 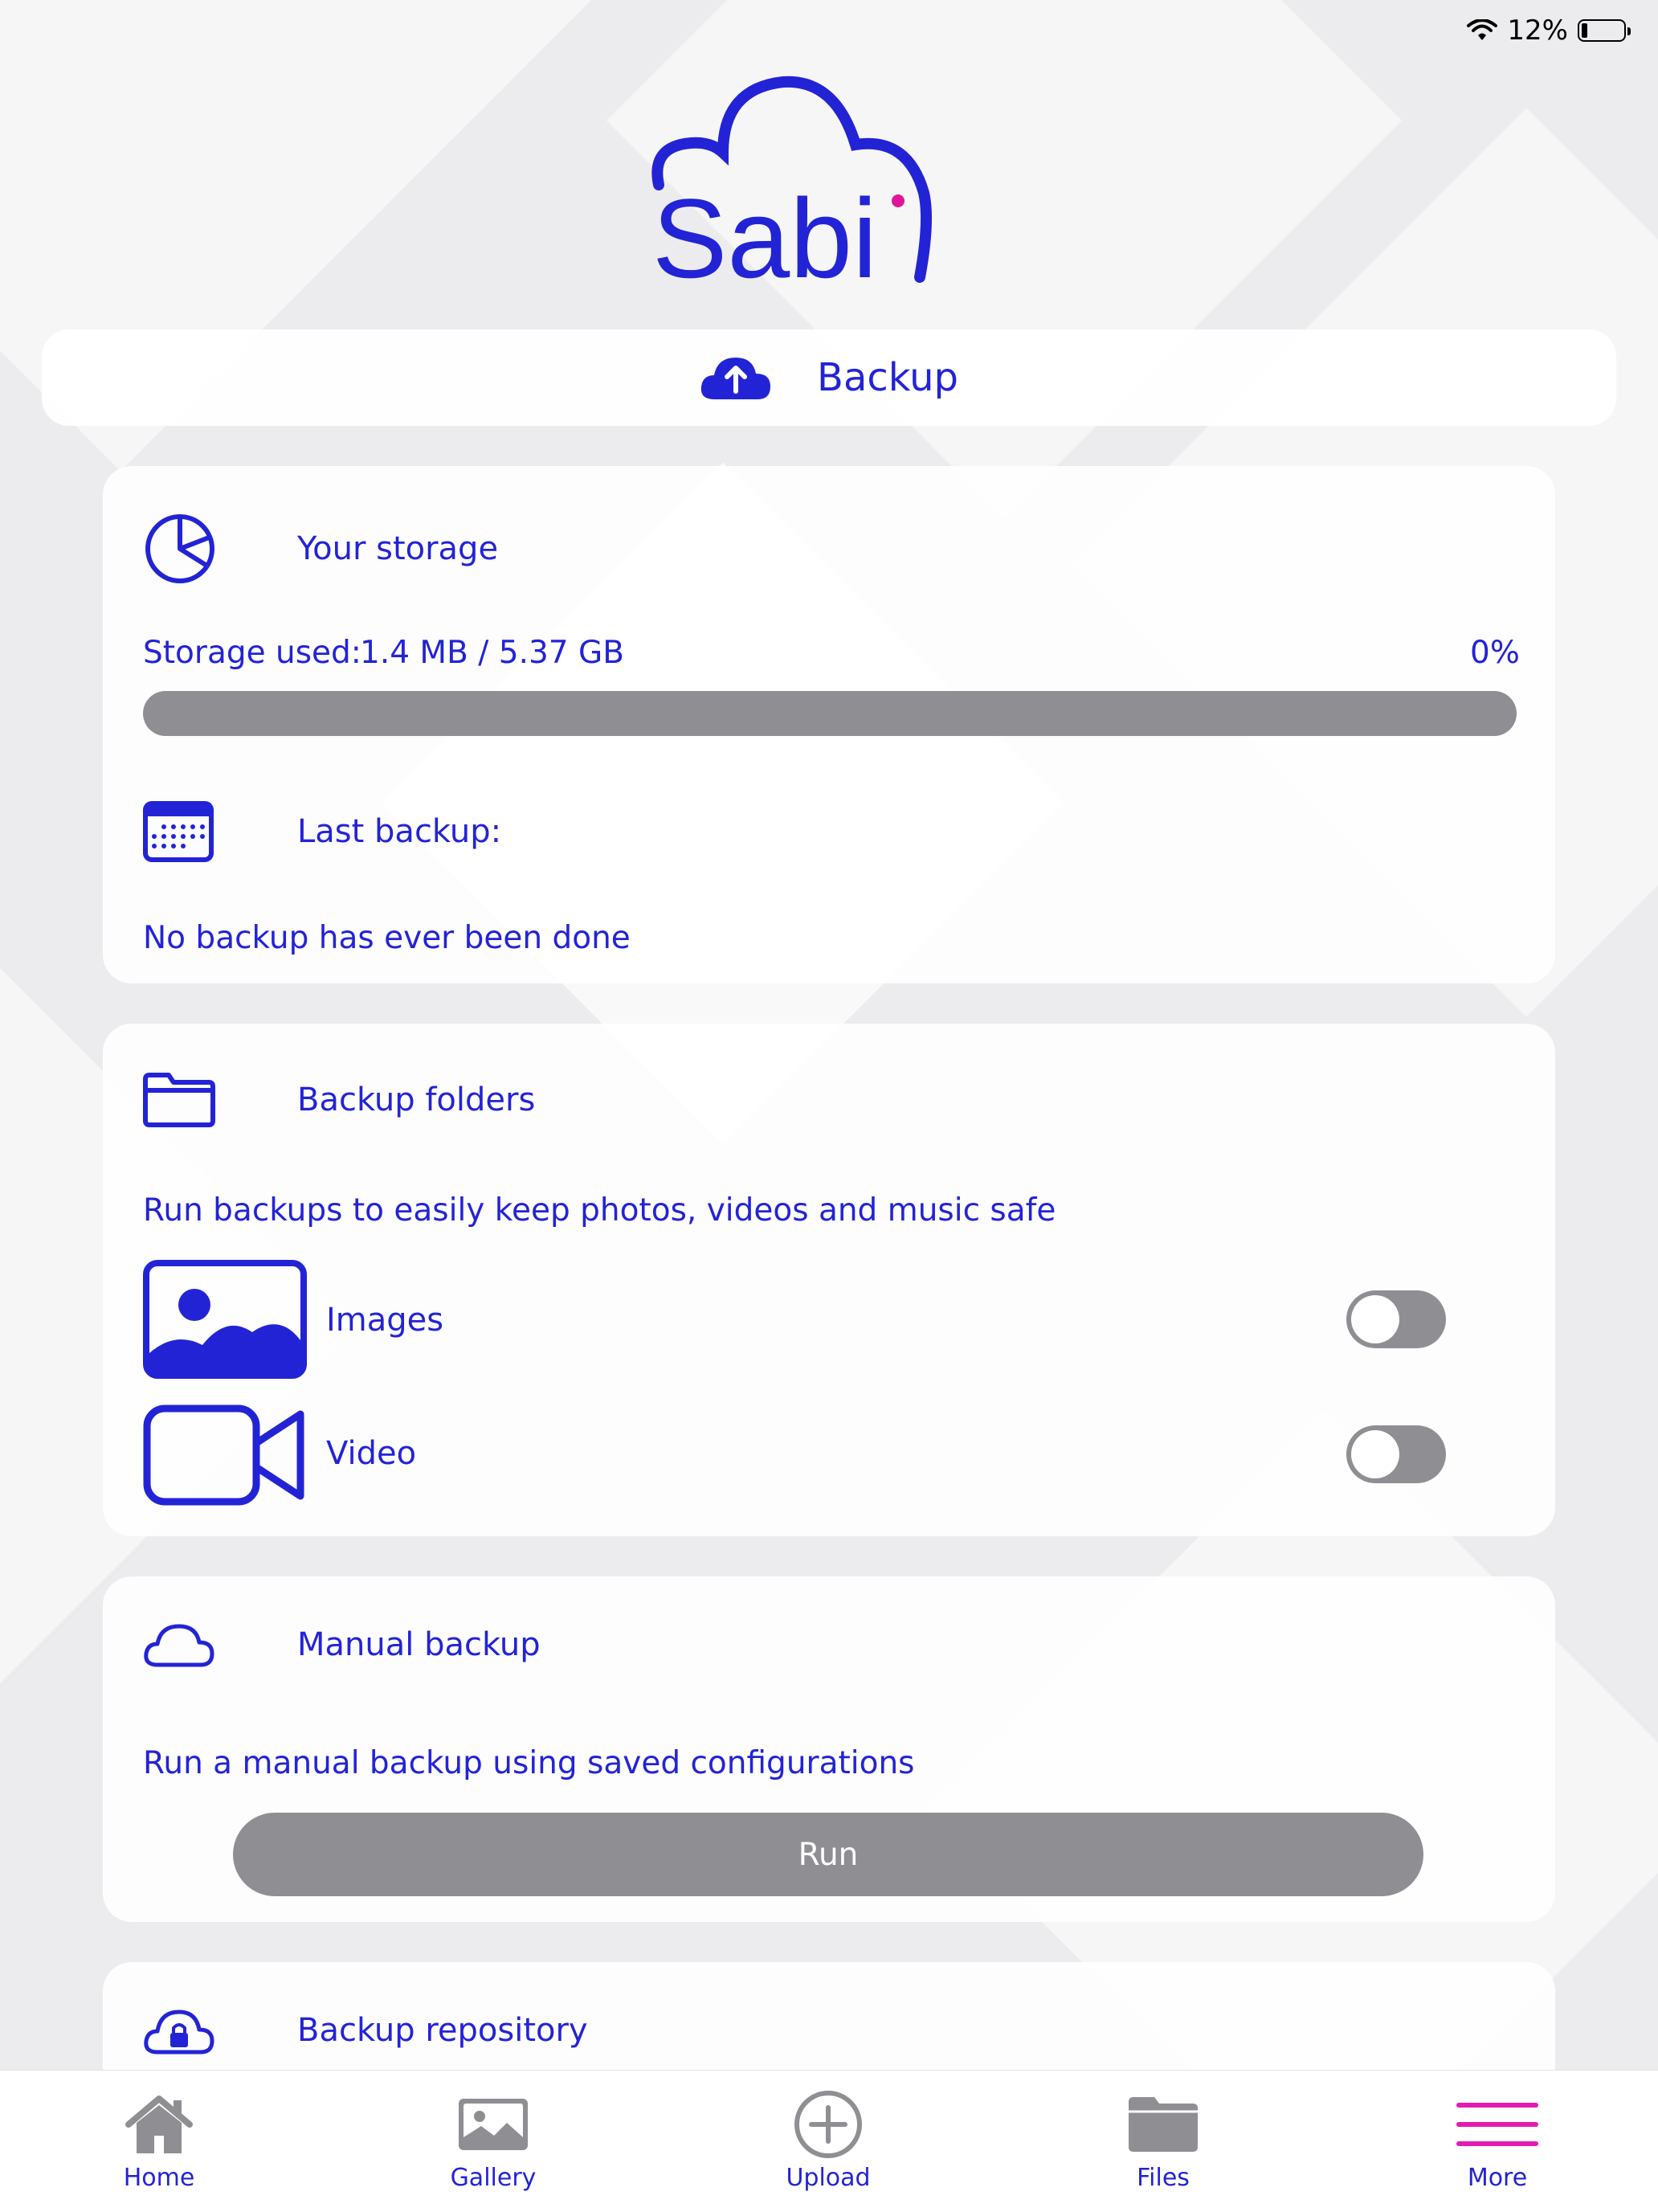 I want to click on last-backup-title: Last backup:, so click(x=399, y=831).